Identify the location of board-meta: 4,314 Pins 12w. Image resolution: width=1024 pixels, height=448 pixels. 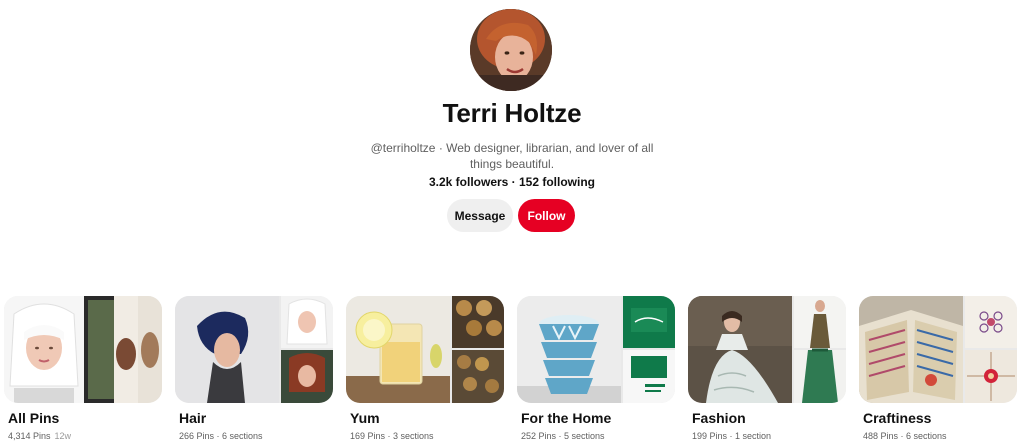
(39, 436).